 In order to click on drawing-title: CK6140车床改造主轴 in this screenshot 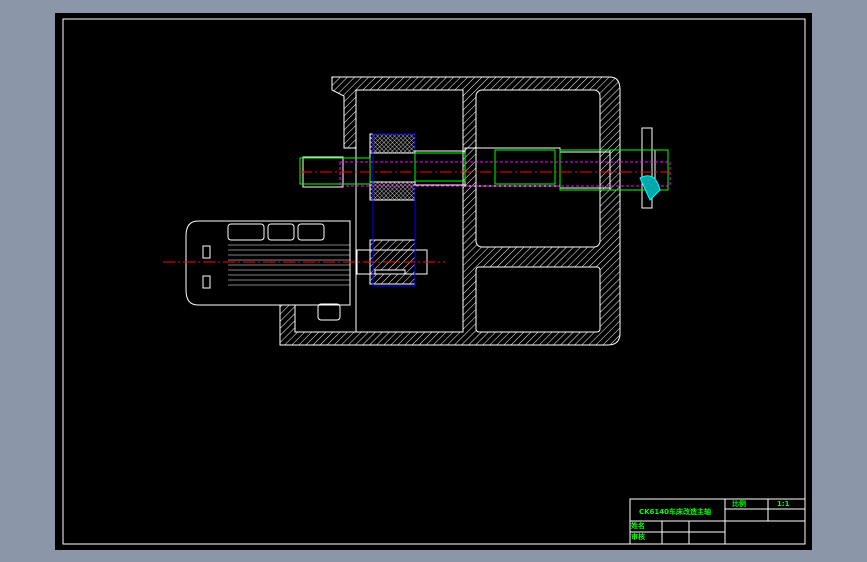, I will do `click(675, 512)`.